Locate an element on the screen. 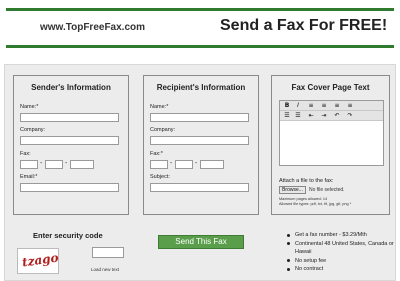 This screenshot has width=400, height=281. undo-button: ↶ is located at coordinates (337, 115).